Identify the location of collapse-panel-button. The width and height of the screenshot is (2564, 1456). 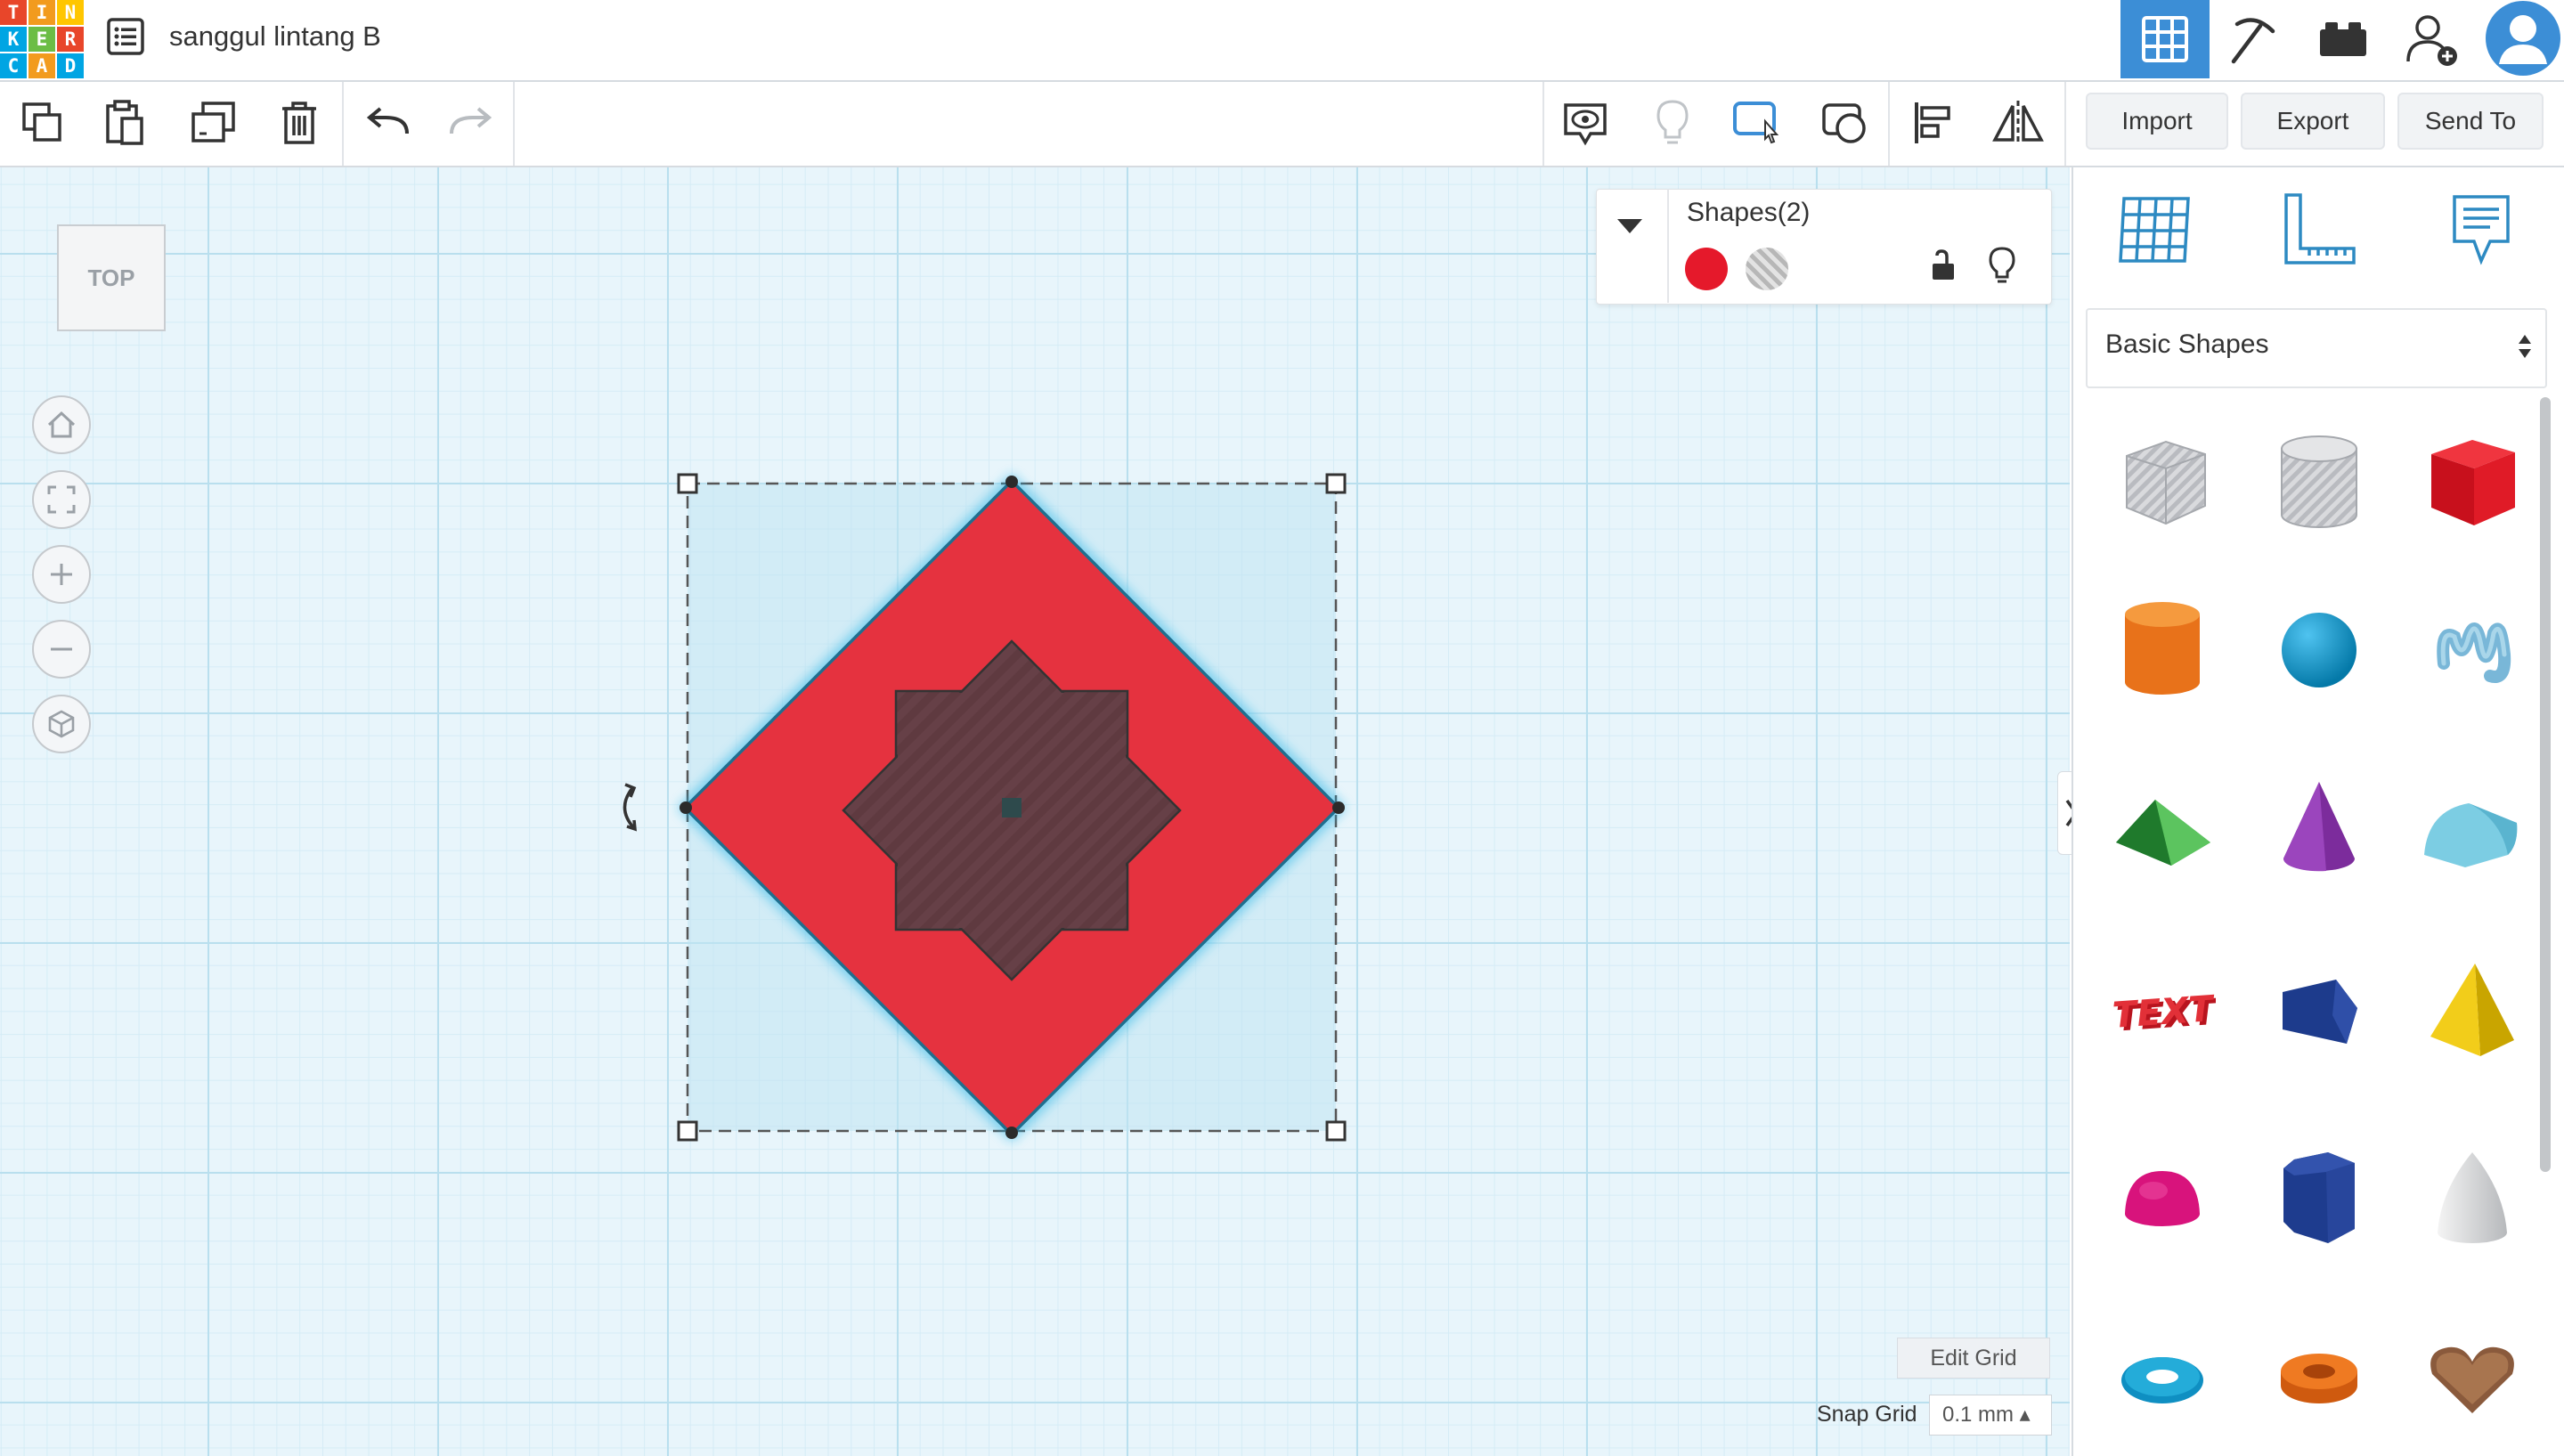
(1630, 227).